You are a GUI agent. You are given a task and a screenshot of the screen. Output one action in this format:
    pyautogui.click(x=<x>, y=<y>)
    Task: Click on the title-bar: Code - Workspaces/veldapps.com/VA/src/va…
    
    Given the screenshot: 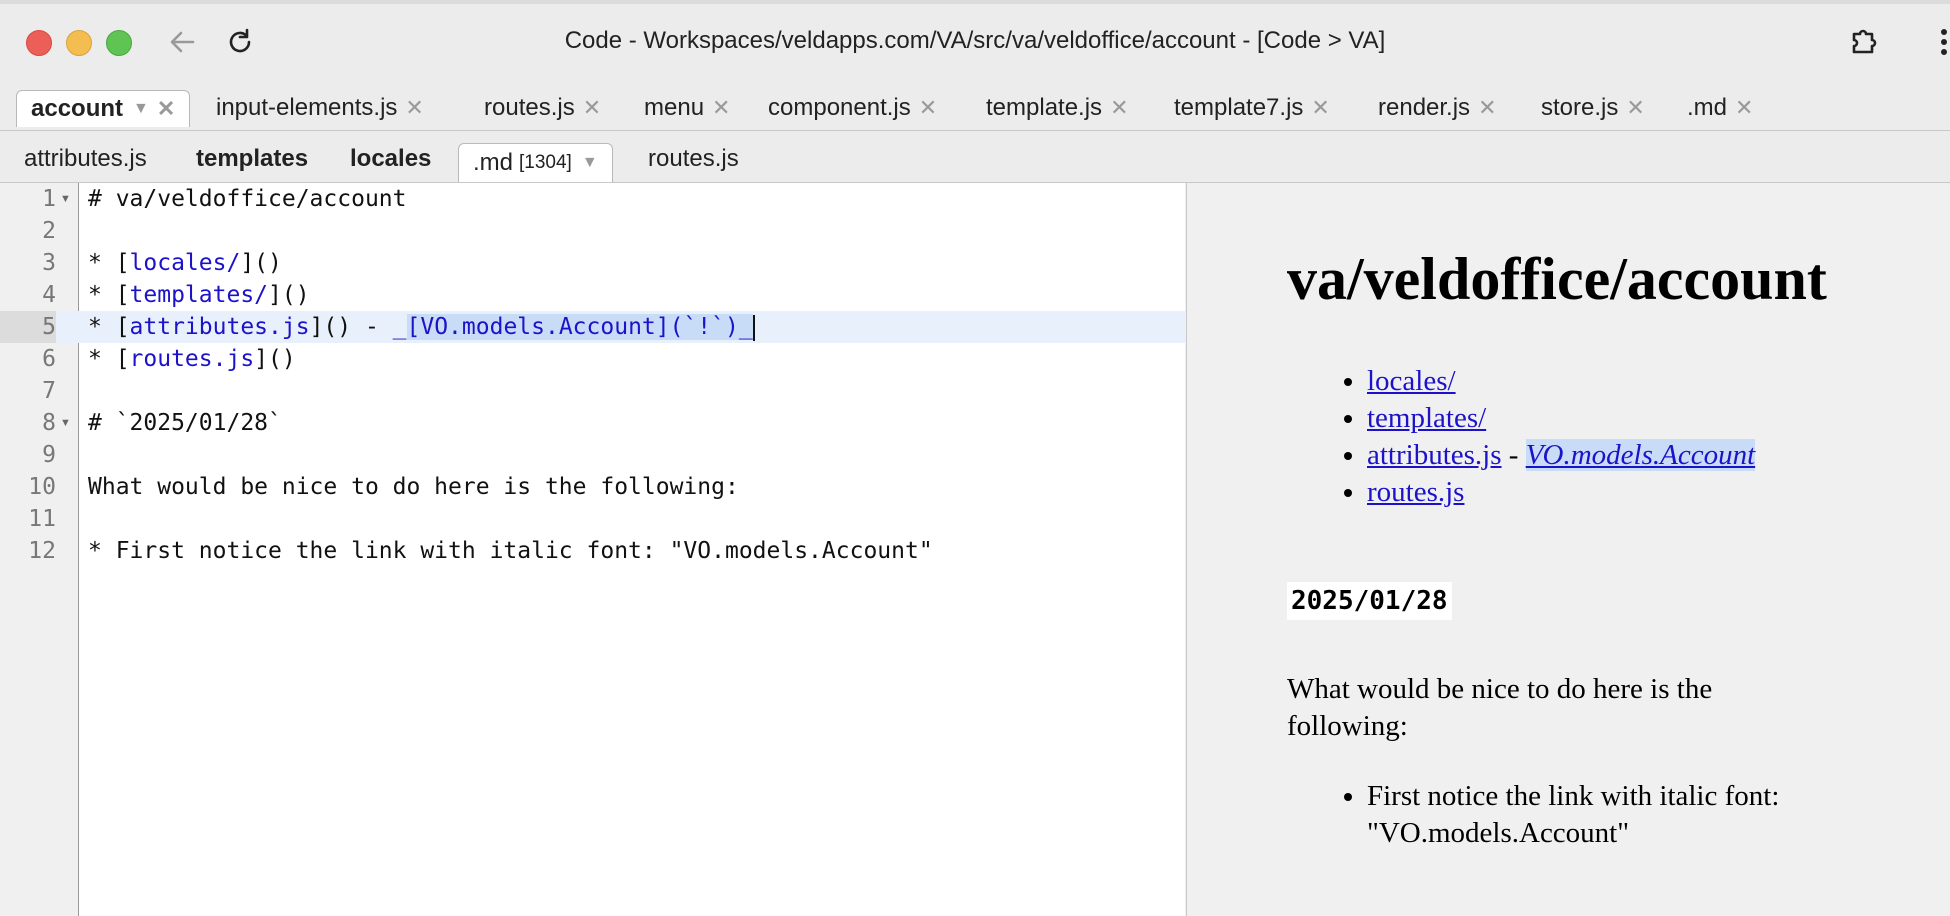 What is the action you would take?
    pyautogui.click(x=975, y=42)
    